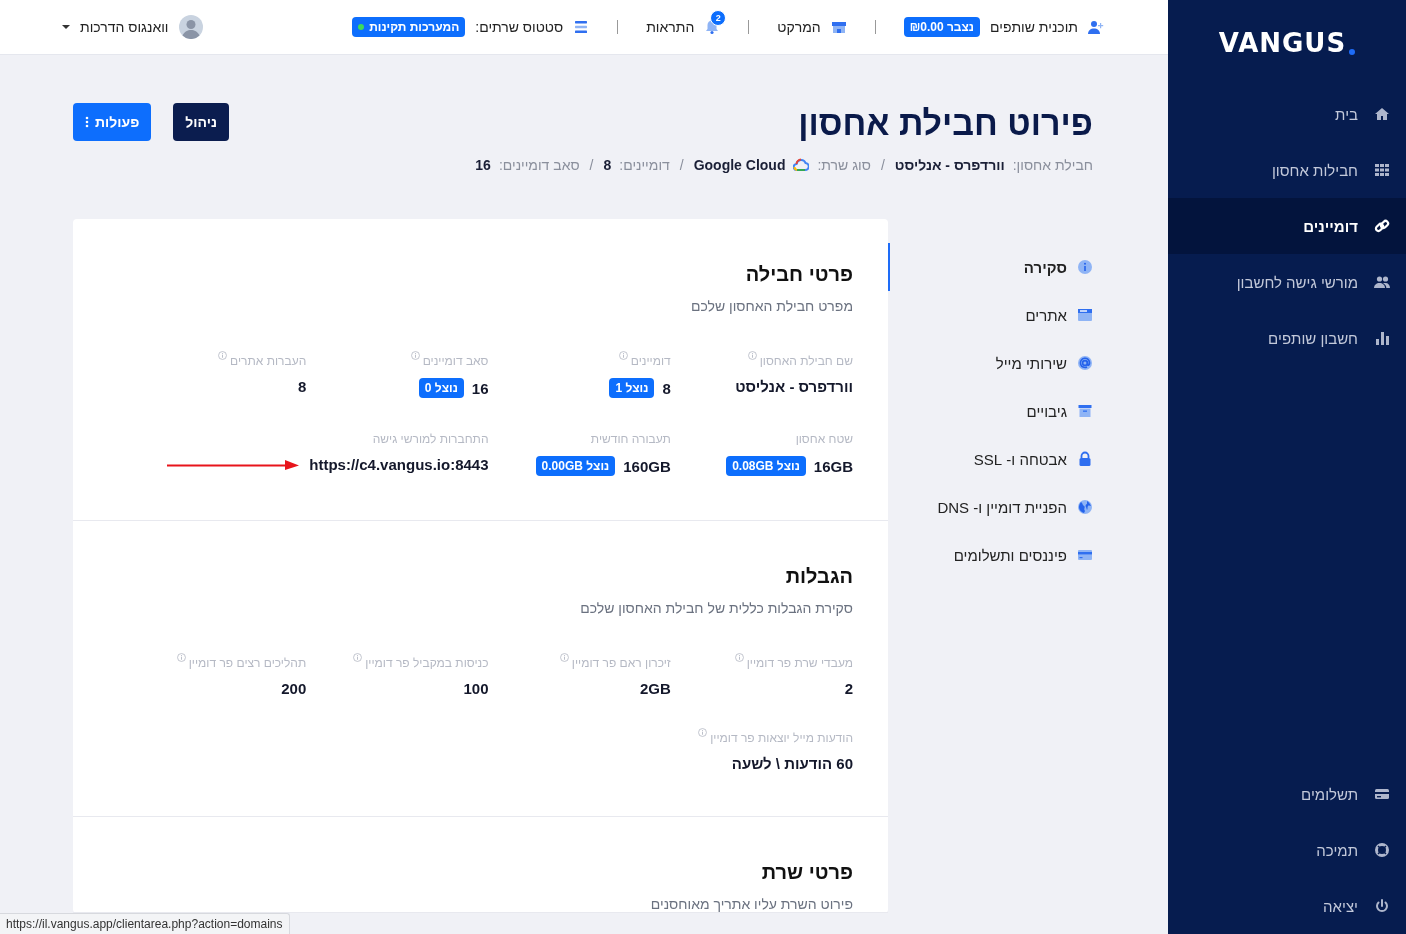  Describe the element at coordinates (581, 27) in the screenshot. I see `server-list-icon` at that location.